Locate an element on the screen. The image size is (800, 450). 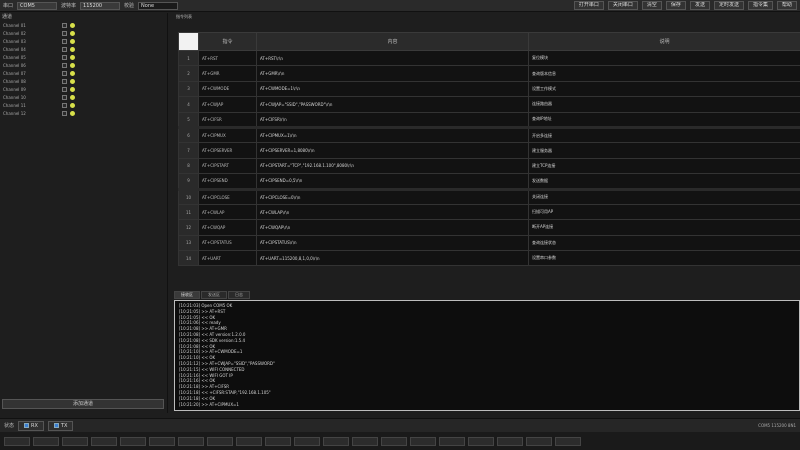
description-cell: 连接路由器 is located at coordinates (664, 104).